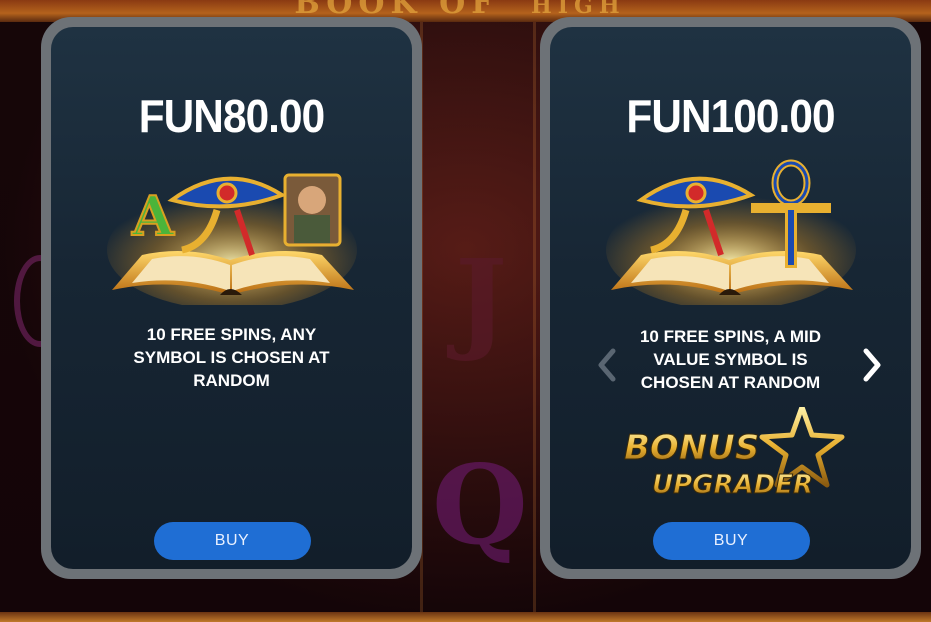  I want to click on reel-symbol-q: Q, so click(480, 504).